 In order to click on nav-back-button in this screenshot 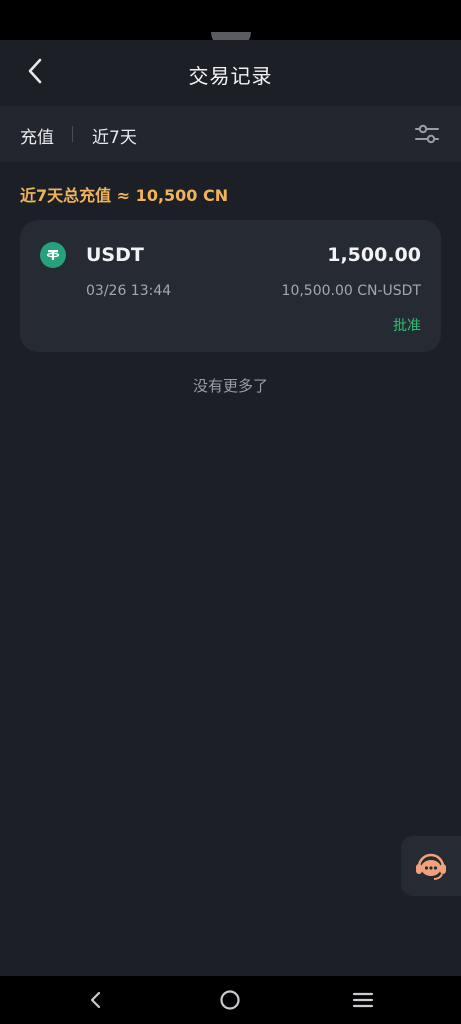, I will do `click(96, 1000)`.